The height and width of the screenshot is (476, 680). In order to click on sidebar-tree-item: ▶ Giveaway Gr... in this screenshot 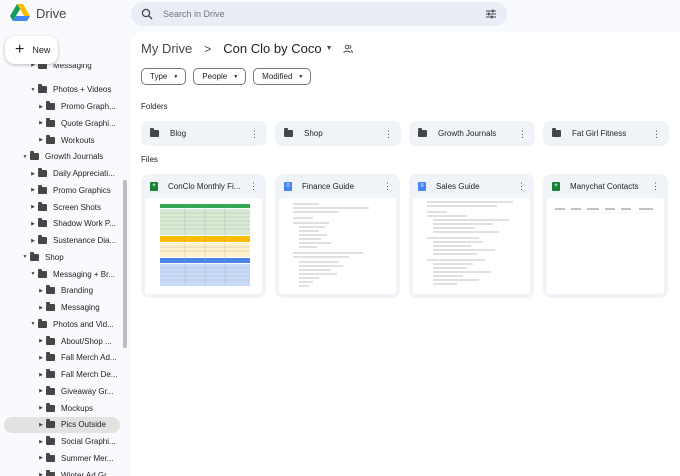, I will do `click(62, 391)`.